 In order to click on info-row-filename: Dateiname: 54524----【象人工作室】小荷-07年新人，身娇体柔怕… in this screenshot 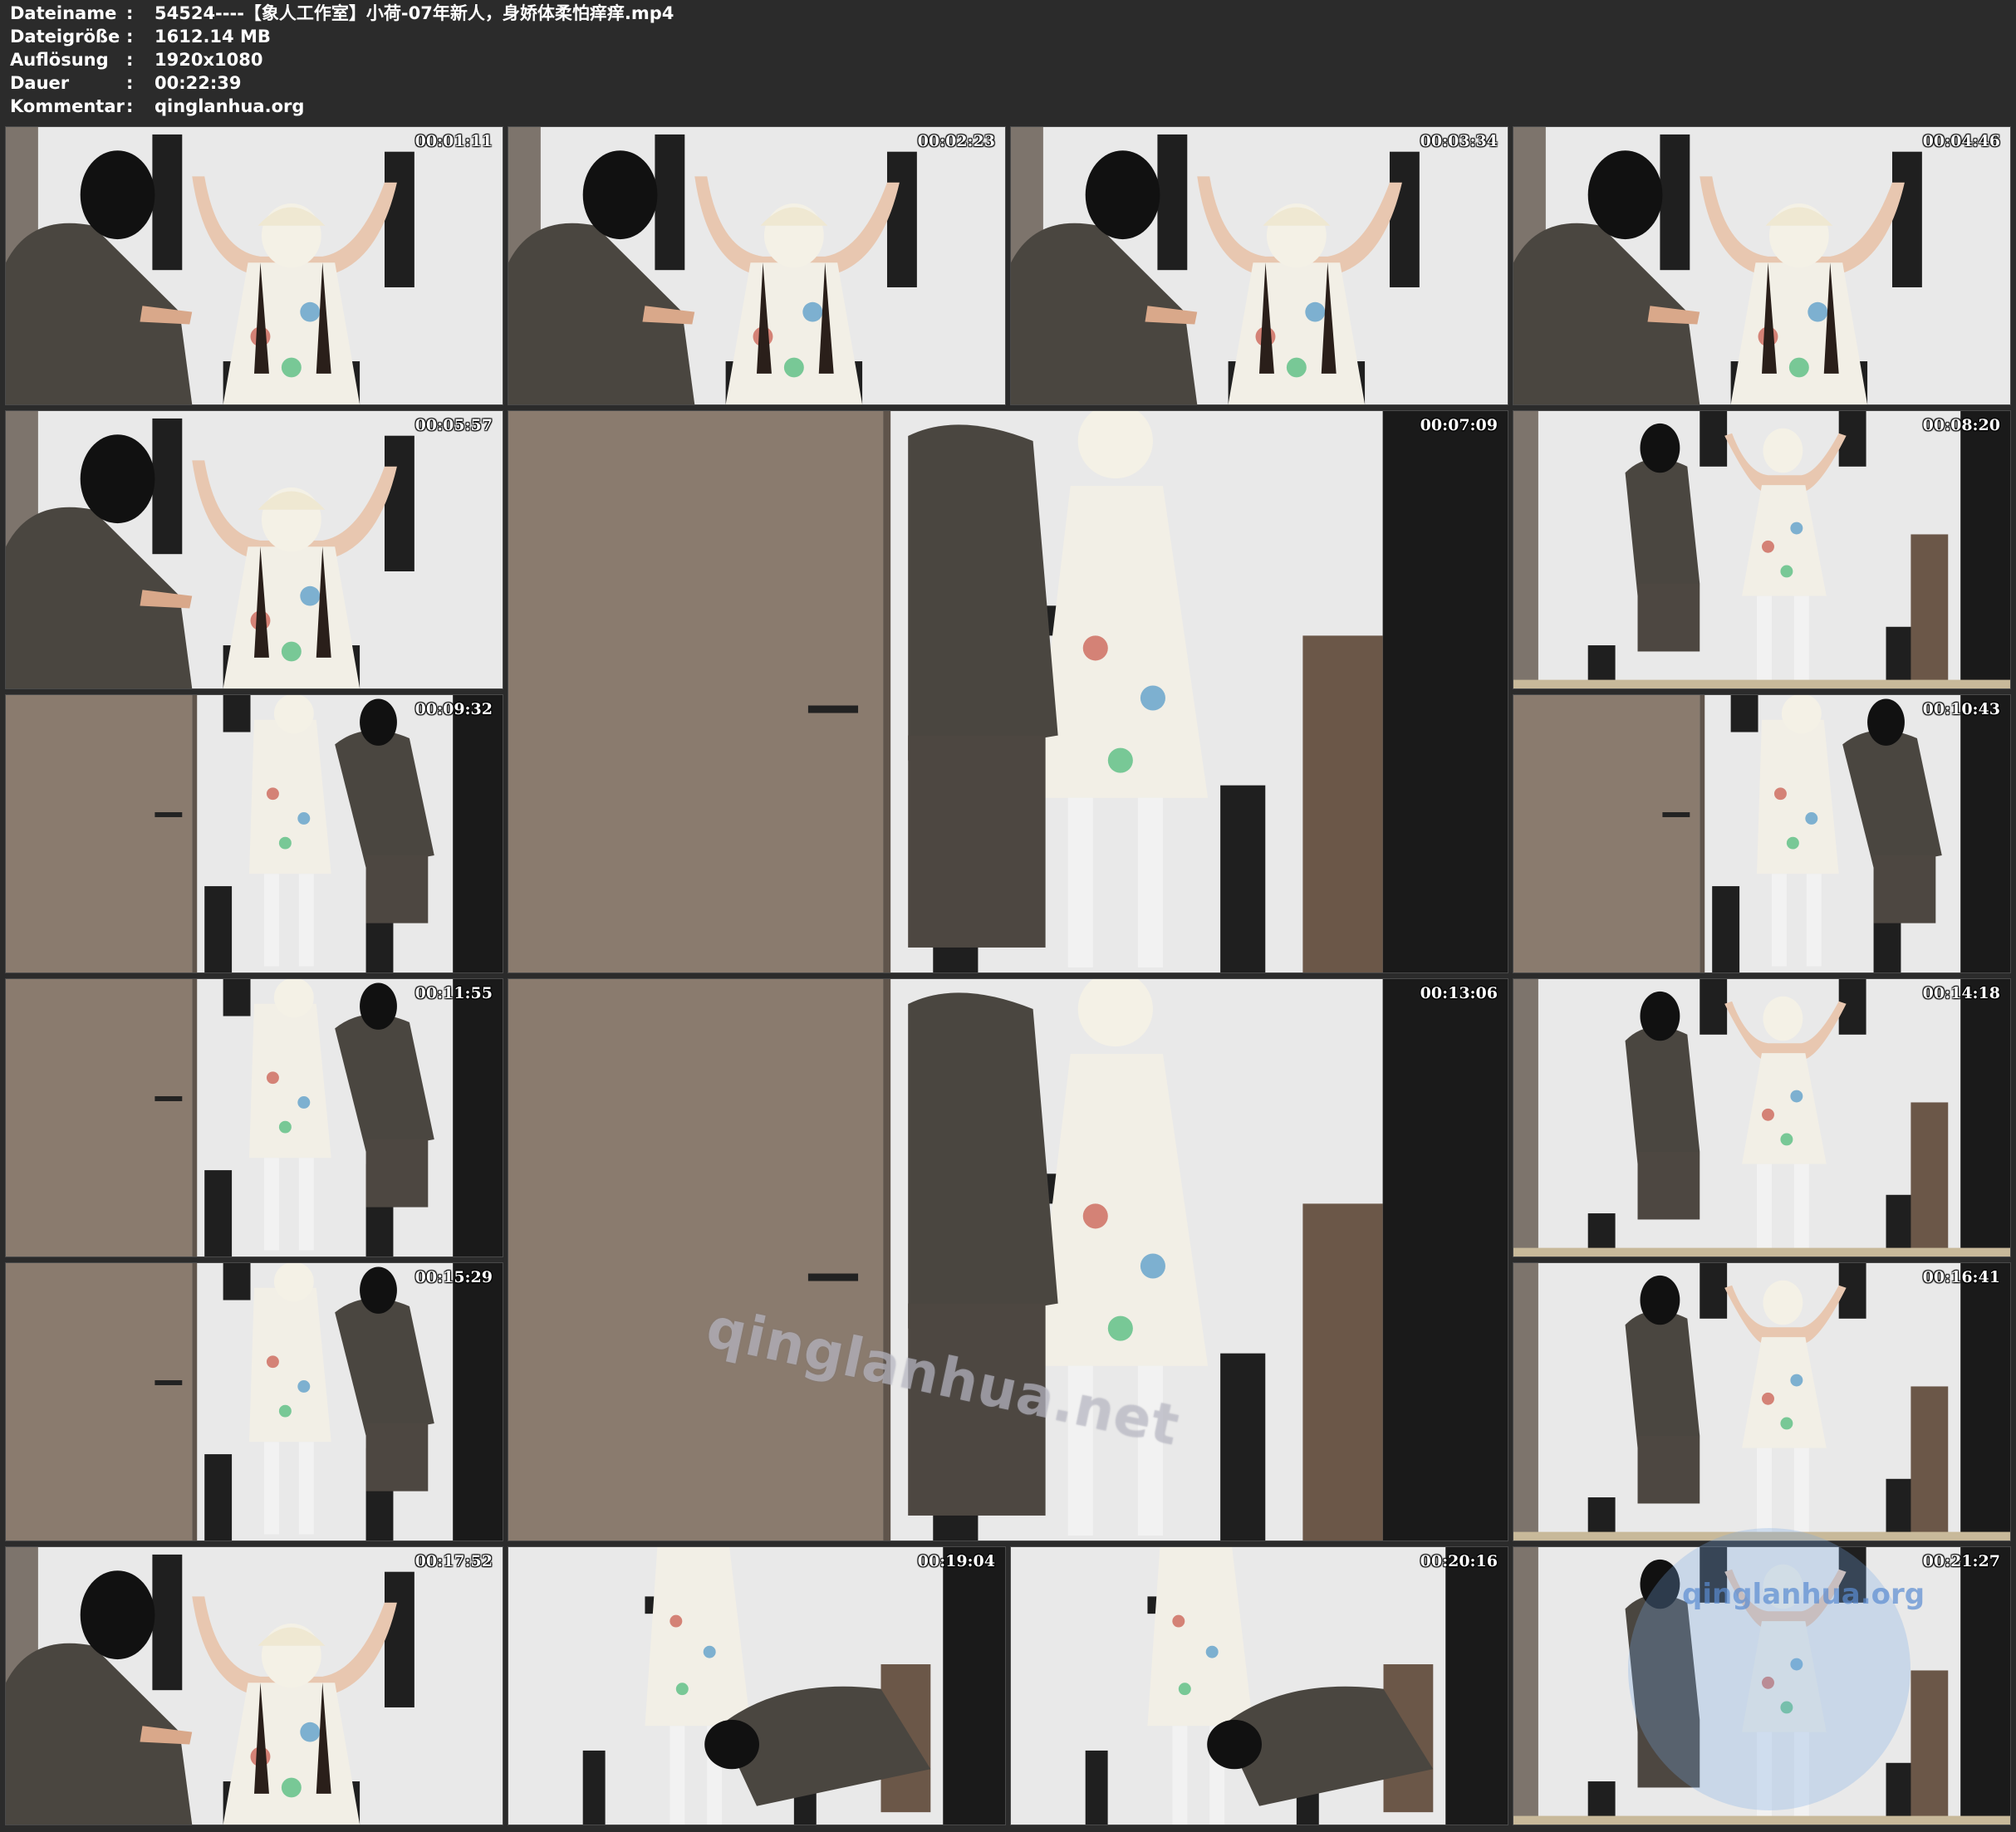, I will do `click(342, 14)`.